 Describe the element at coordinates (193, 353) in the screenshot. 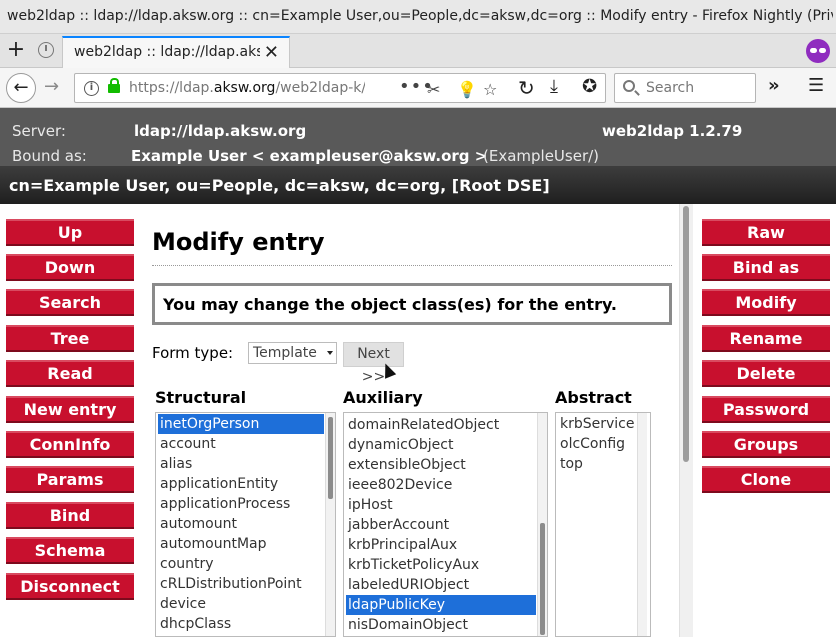

I see `form-type-label: Form type:` at that location.